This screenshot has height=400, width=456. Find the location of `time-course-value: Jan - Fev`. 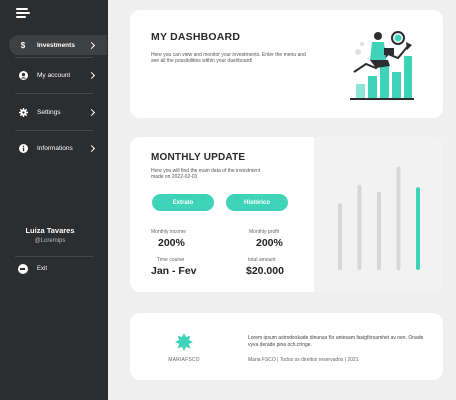

time-course-value: Jan - Fev is located at coordinates (174, 271).